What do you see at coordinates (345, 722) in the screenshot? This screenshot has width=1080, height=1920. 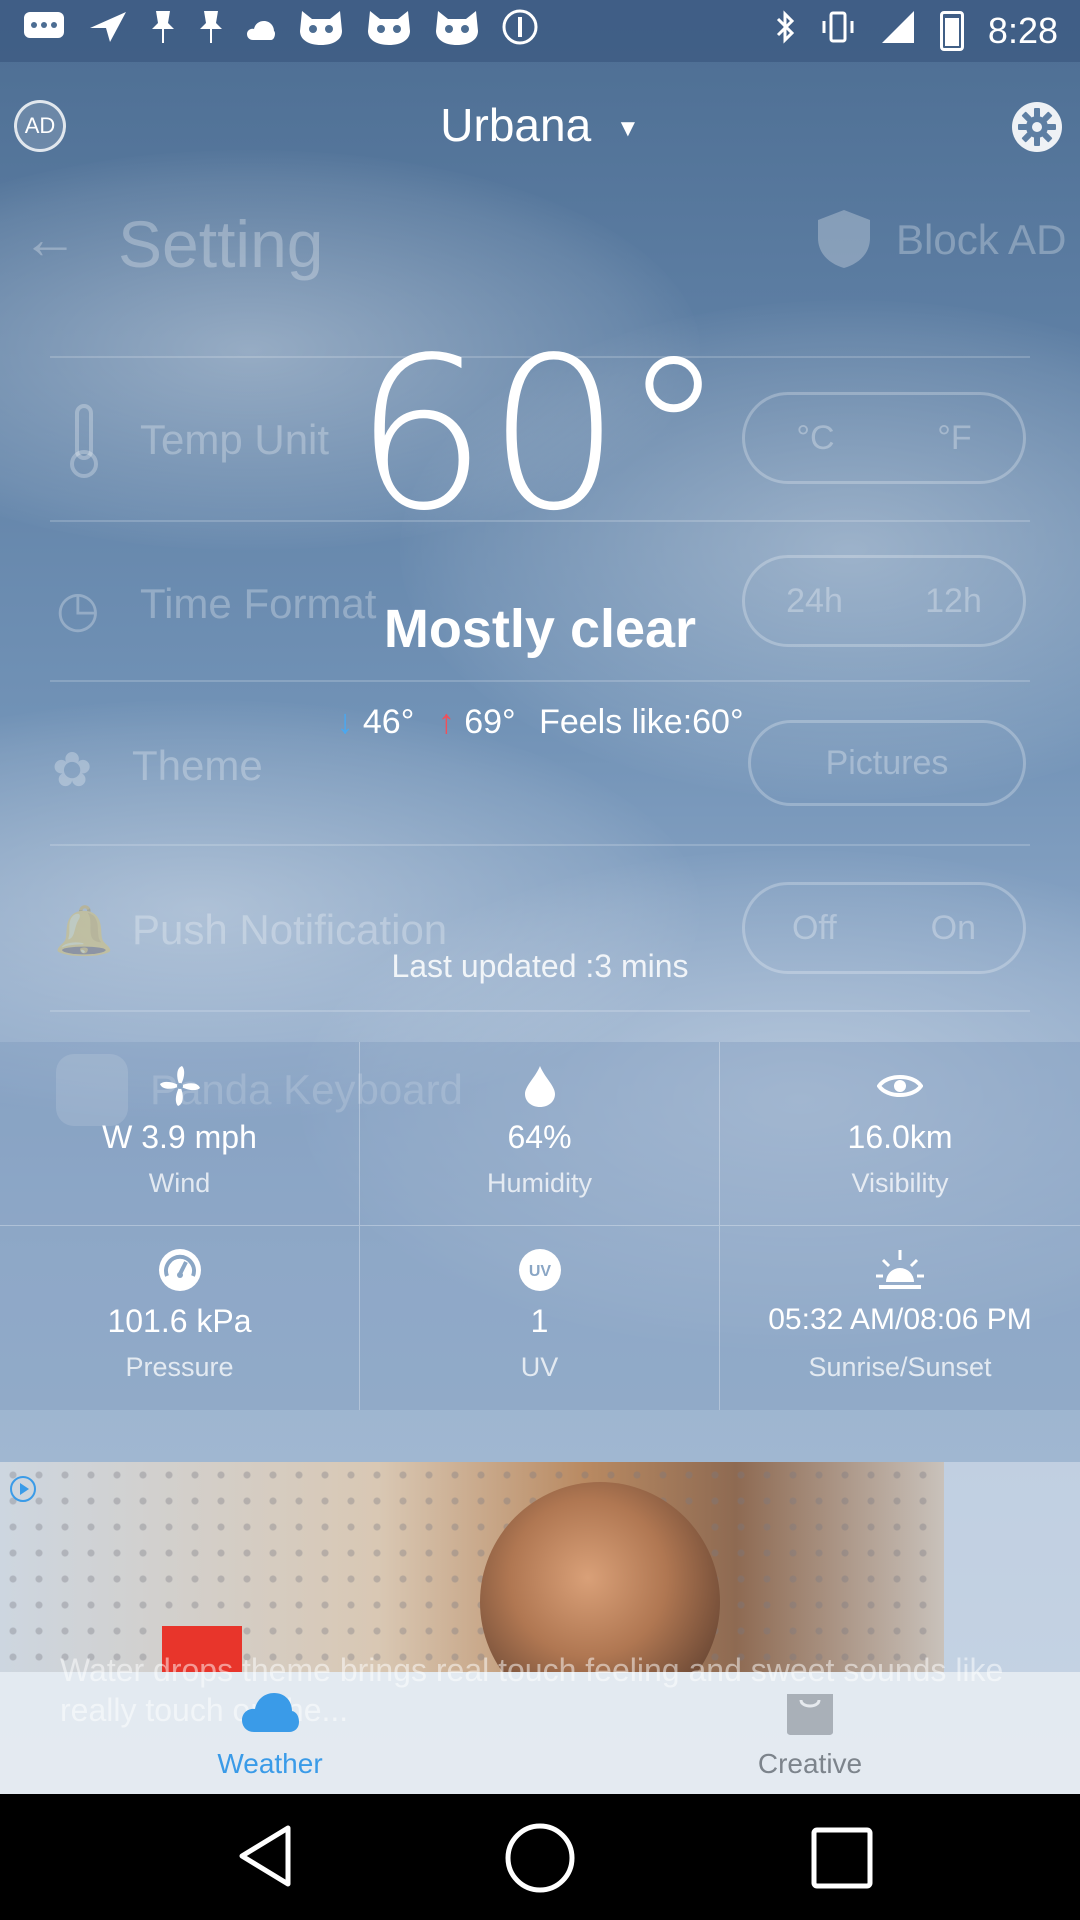 I see `low-arrow-icon: ↓` at bounding box center [345, 722].